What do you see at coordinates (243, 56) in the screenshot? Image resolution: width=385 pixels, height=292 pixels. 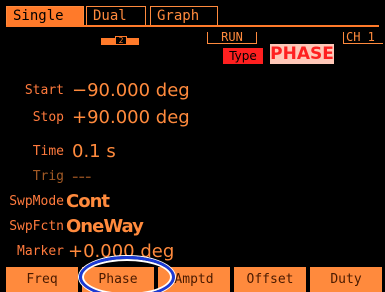 I see `sweep-type-label: Type` at bounding box center [243, 56].